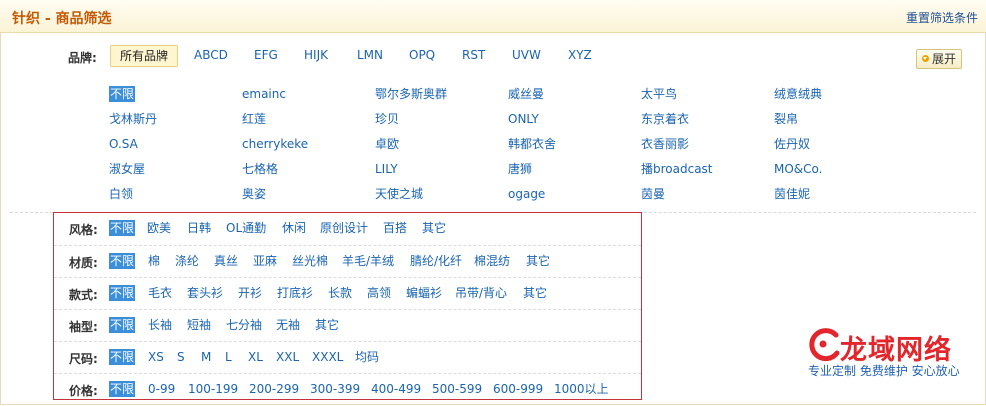 The image size is (986, 406). What do you see at coordinates (379, 293) in the screenshot?
I see `filter-option-type: 高领` at bounding box center [379, 293].